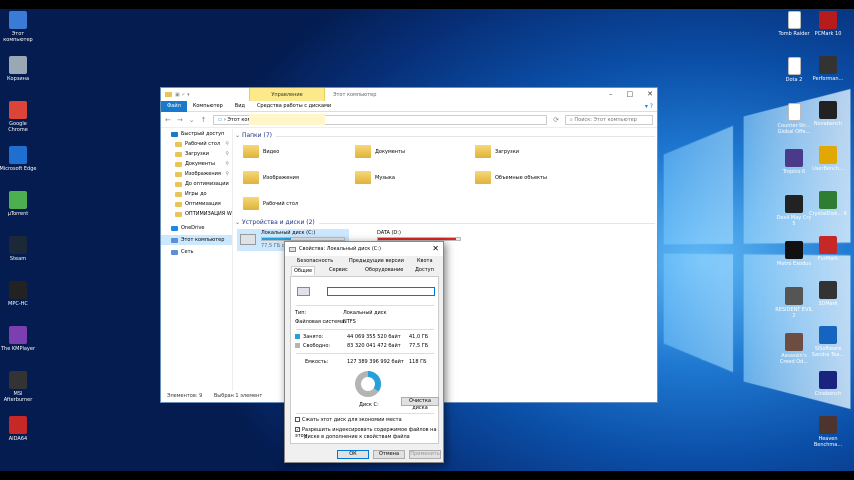  What do you see at coordinates (381, 291) in the screenshot?
I see `drive-name-input` at bounding box center [381, 291].